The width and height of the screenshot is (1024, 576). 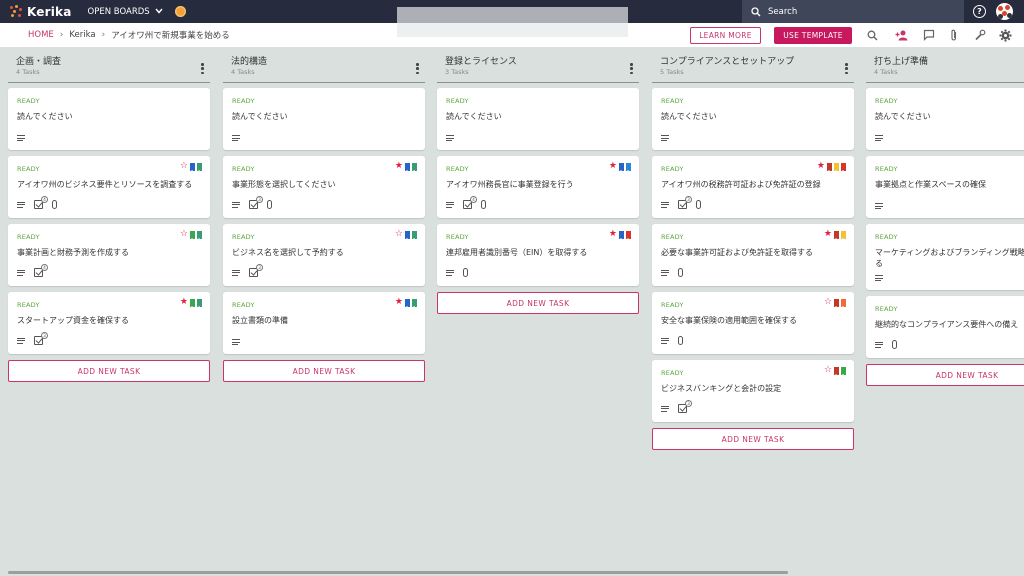 I want to click on task-card: READY 安全な事業保険の適用範囲を確保する ☆, so click(x=753, y=323).